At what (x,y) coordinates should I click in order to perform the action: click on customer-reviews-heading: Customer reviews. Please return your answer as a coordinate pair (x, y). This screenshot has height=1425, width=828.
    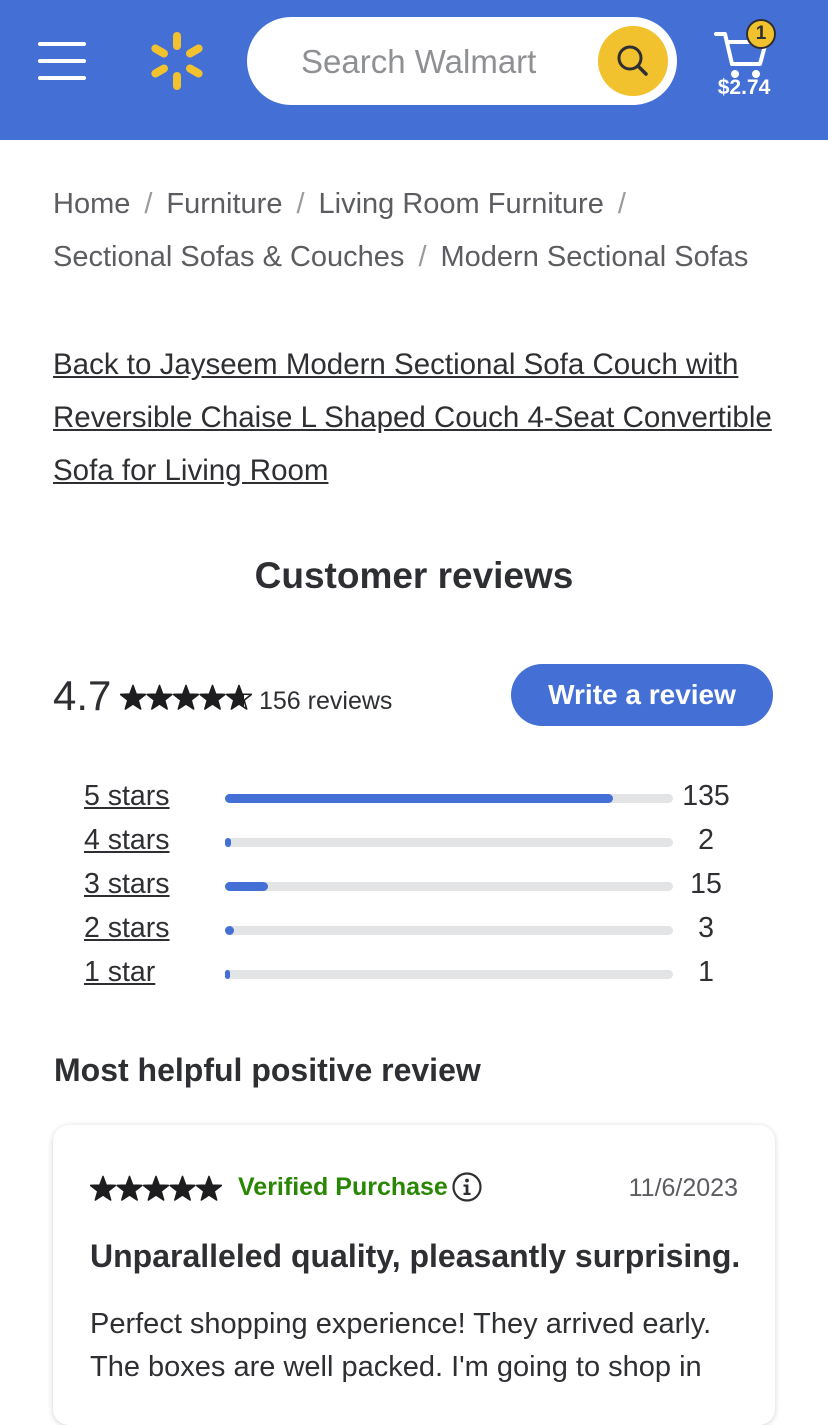
    Looking at the image, I should click on (414, 575).